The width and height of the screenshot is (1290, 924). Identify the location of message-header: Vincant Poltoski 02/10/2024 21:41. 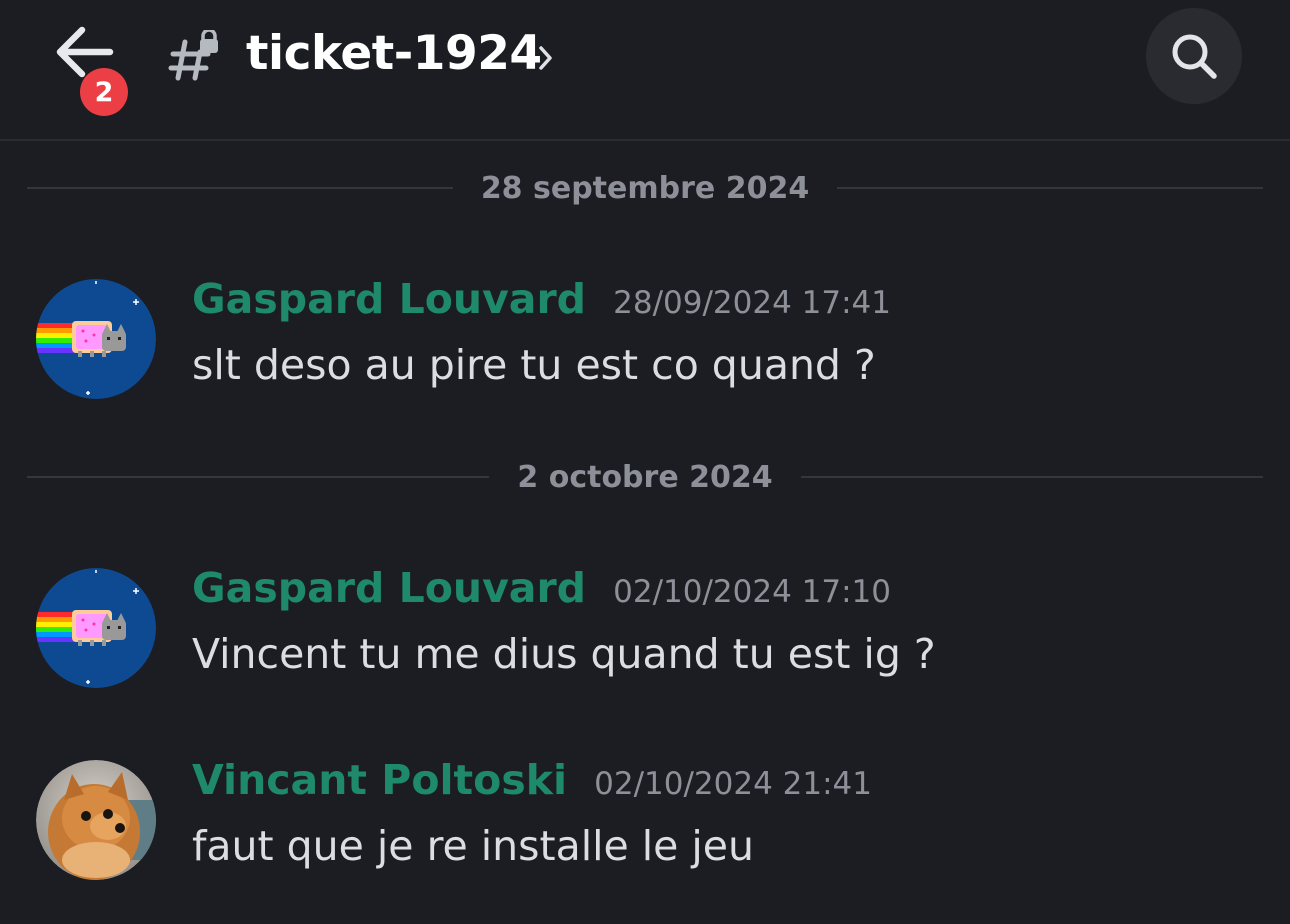
(532, 780).